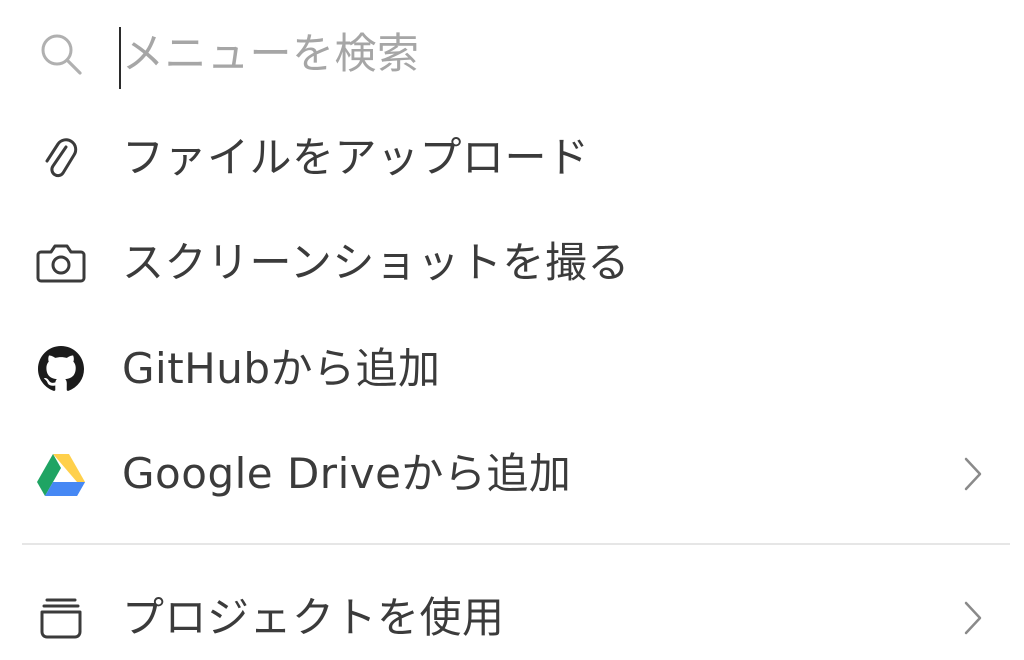 The width and height of the screenshot is (1024, 660). Describe the element at coordinates (281, 368) in the screenshot. I see `menu-item-label: GitHubから追加` at that location.